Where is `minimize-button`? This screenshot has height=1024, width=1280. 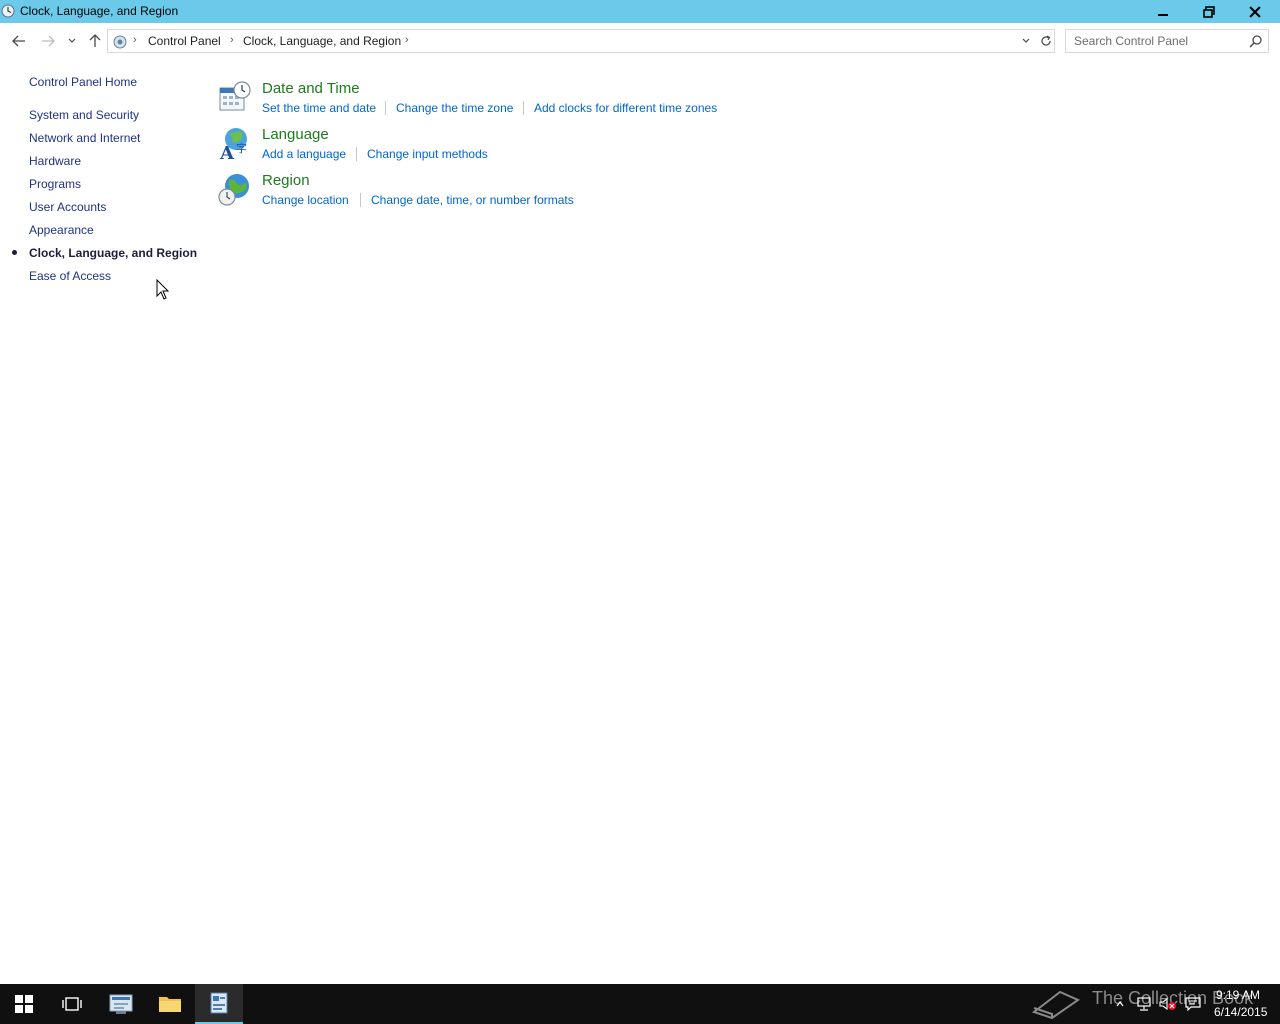 minimize-button is located at coordinates (1163, 11).